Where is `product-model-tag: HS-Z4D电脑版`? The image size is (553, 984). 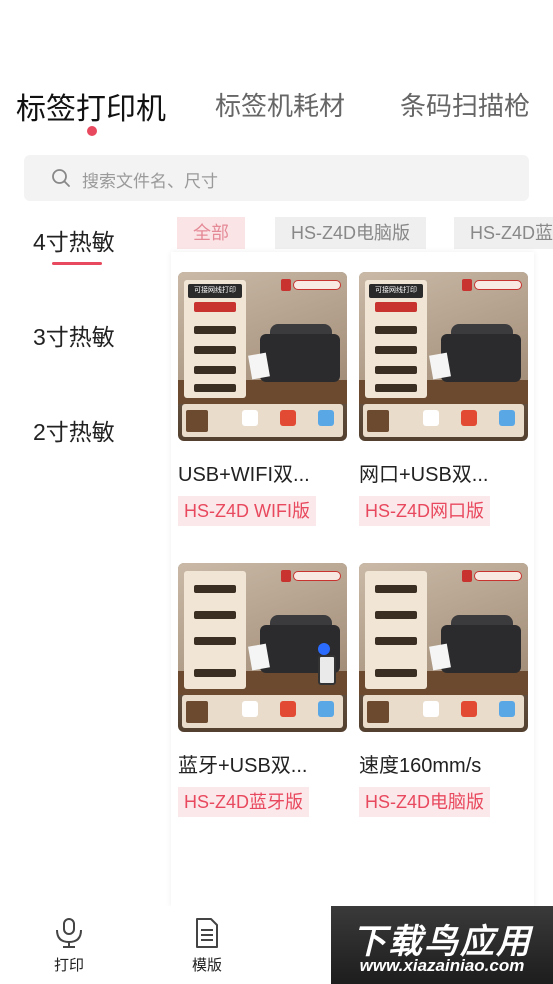 product-model-tag: HS-Z4D电脑版 is located at coordinates (425, 802).